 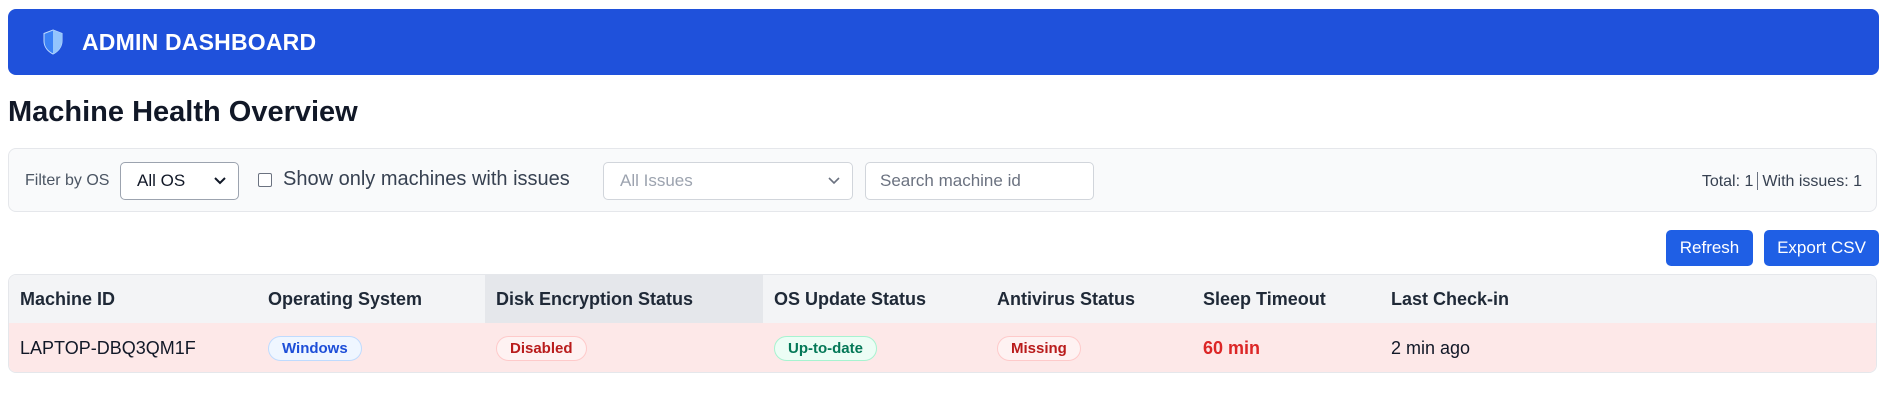 I want to click on os-badge: Windows, so click(x=315, y=348).